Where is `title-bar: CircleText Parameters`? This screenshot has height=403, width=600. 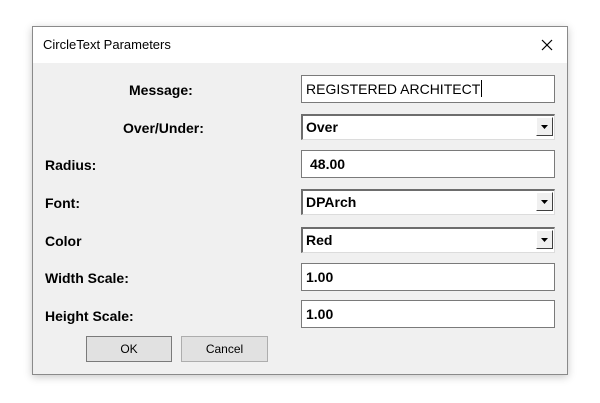 title-bar: CircleText Parameters is located at coordinates (300, 45).